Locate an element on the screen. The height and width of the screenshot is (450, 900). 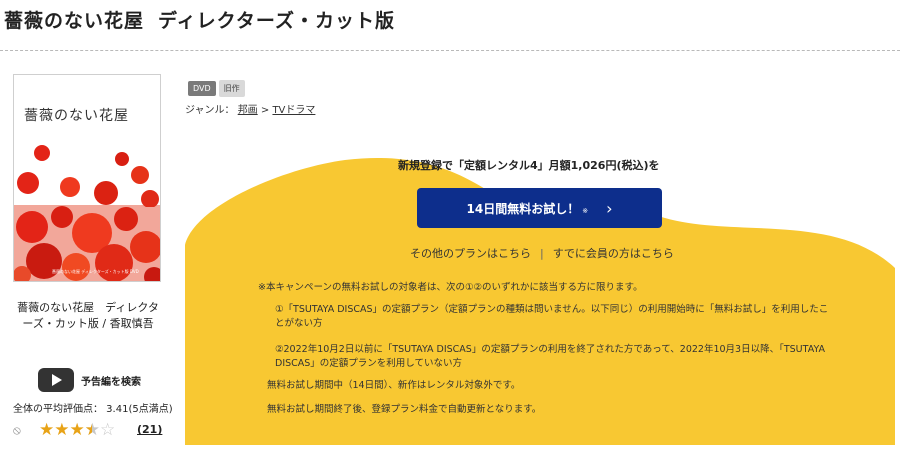
header-divider is located at coordinates (450, 50).